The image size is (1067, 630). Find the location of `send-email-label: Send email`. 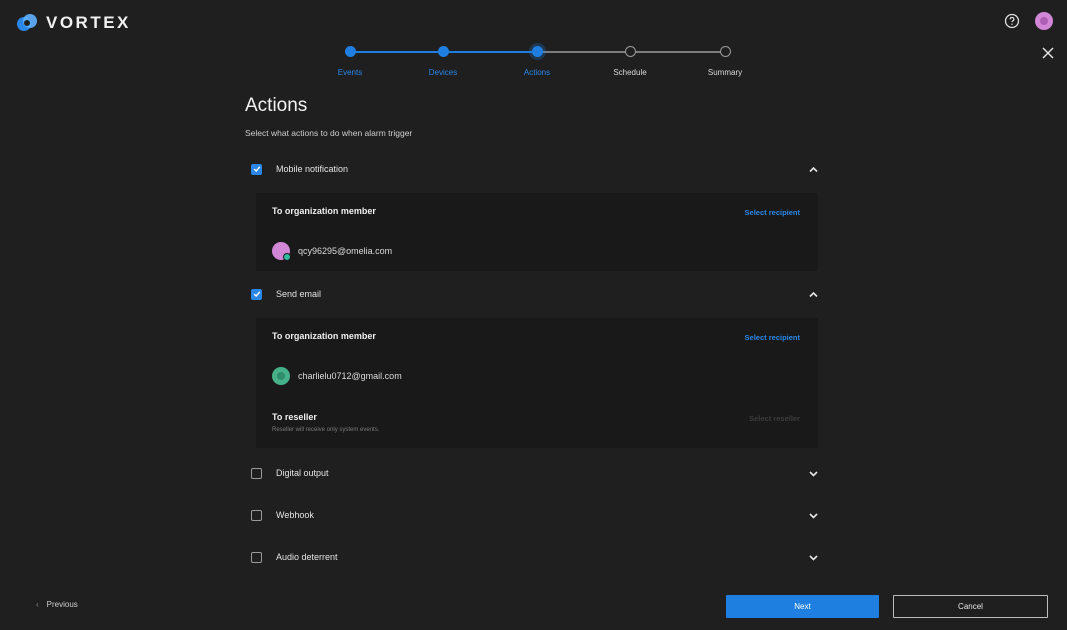

send-email-label: Send email is located at coordinates (299, 294).